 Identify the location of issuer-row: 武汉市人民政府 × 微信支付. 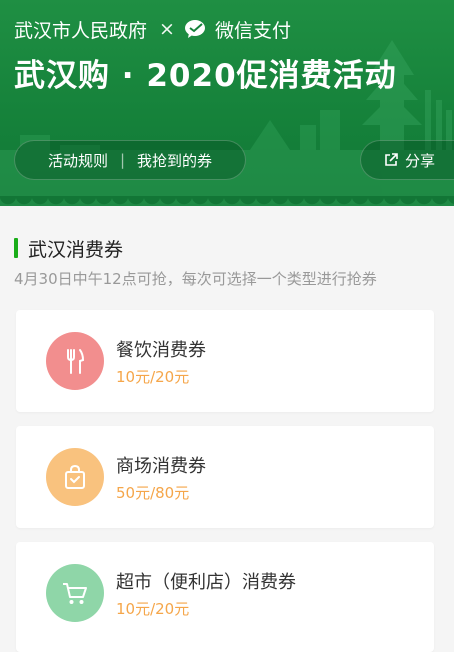
(152, 29).